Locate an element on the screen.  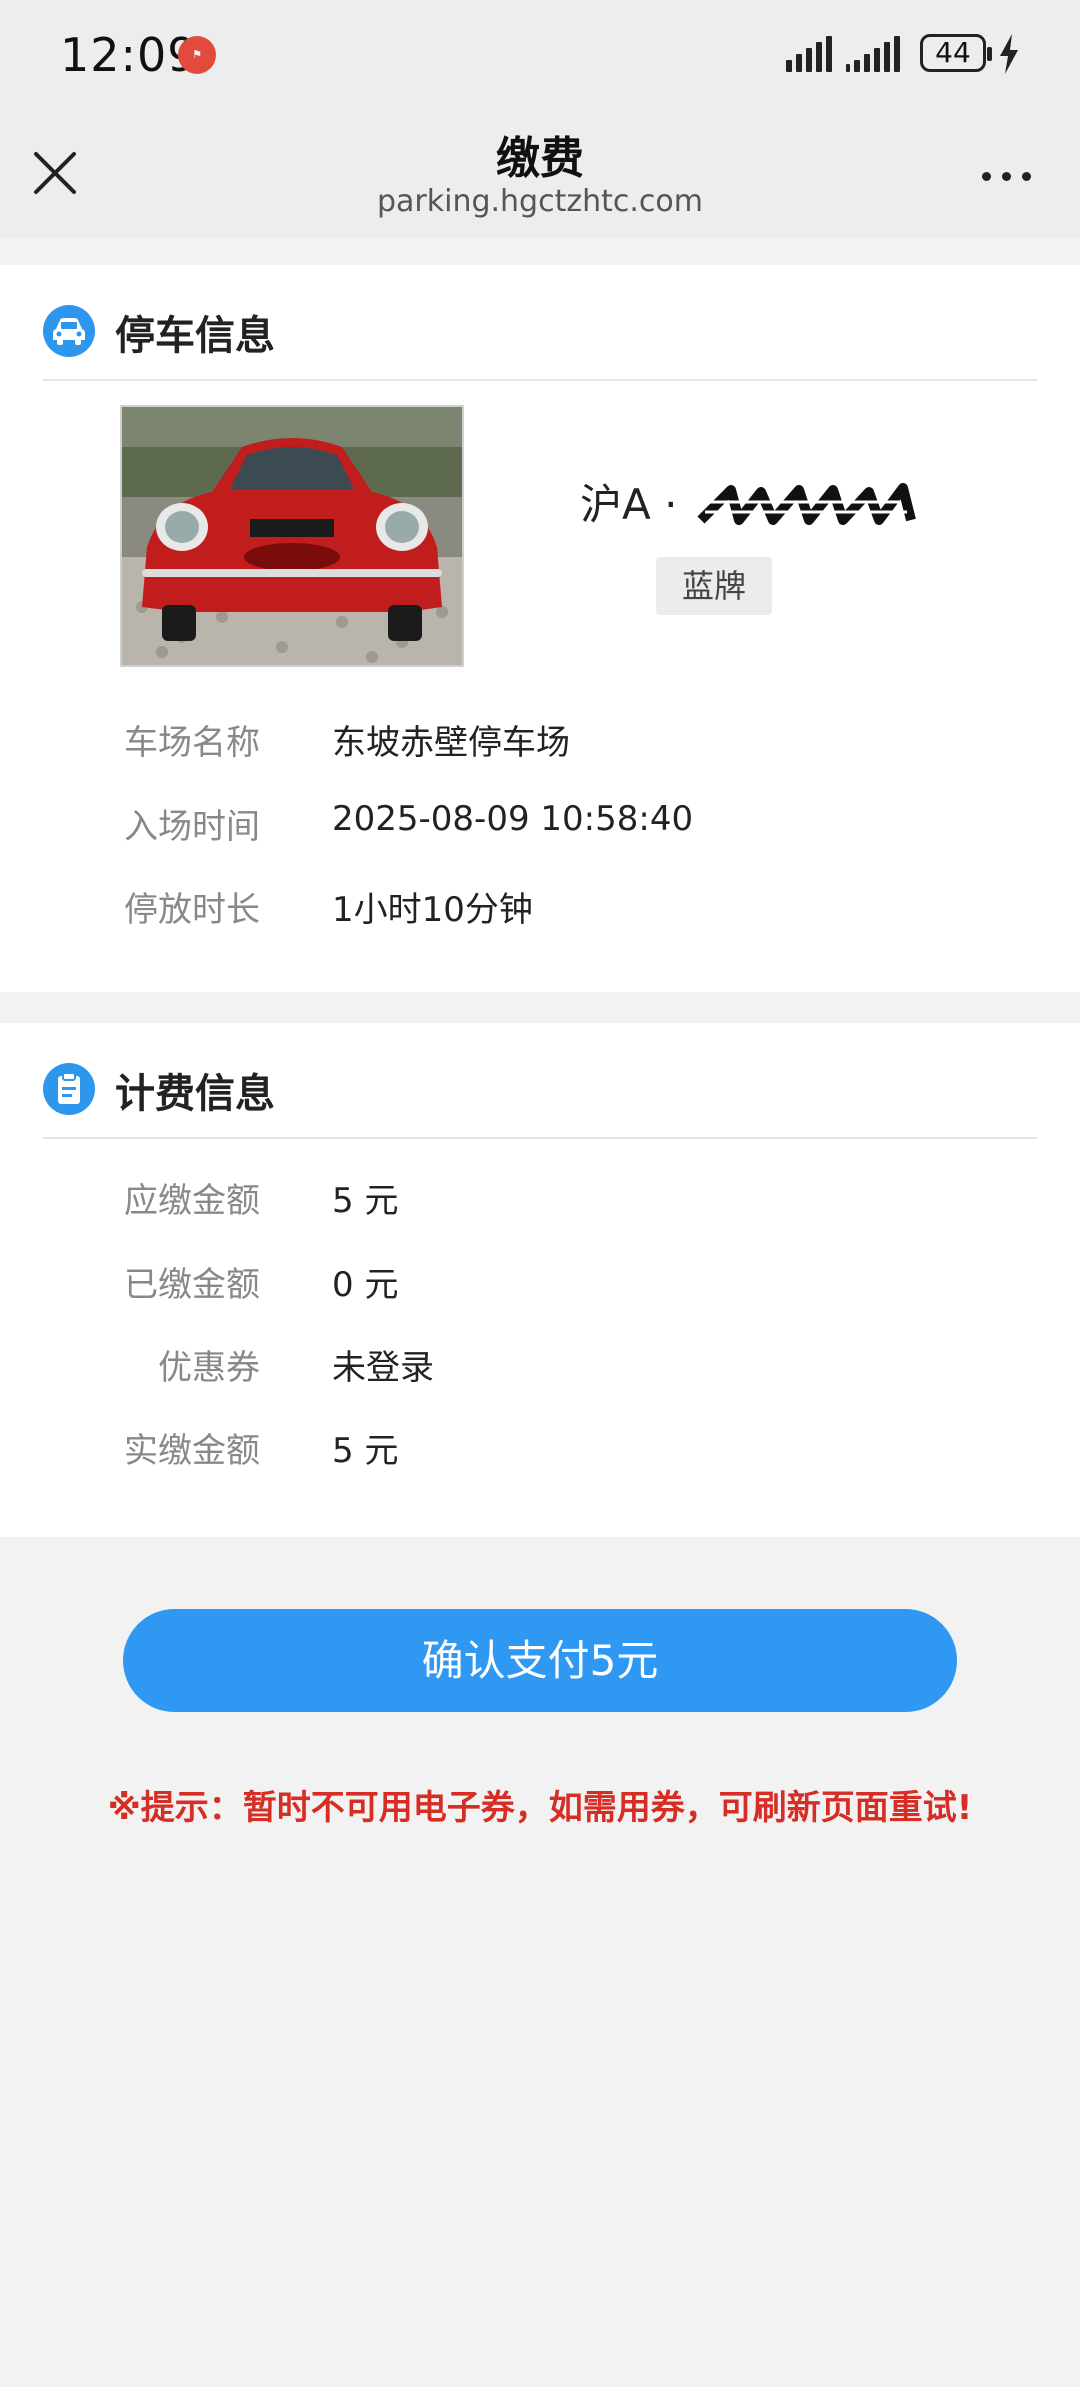
charging-icon is located at coordinates (1009, 54).